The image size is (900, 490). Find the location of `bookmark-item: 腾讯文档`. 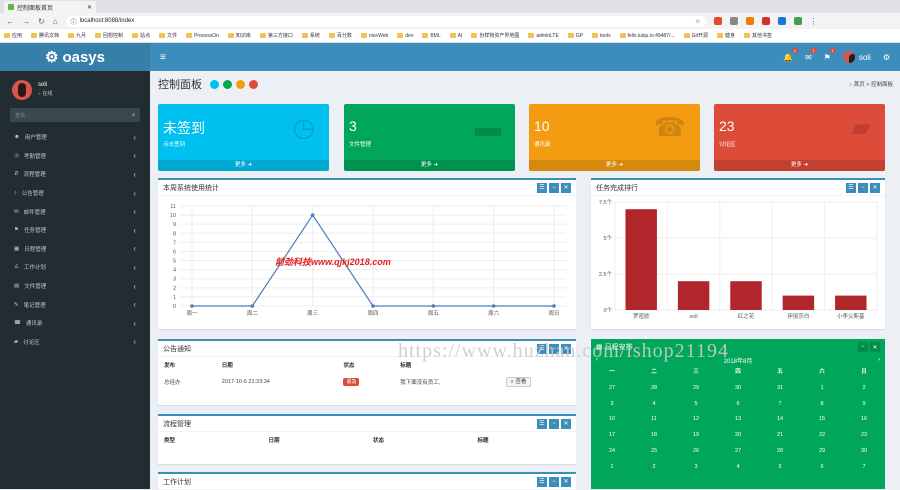

bookmark-item: 腾讯文档 is located at coordinates (45, 35).